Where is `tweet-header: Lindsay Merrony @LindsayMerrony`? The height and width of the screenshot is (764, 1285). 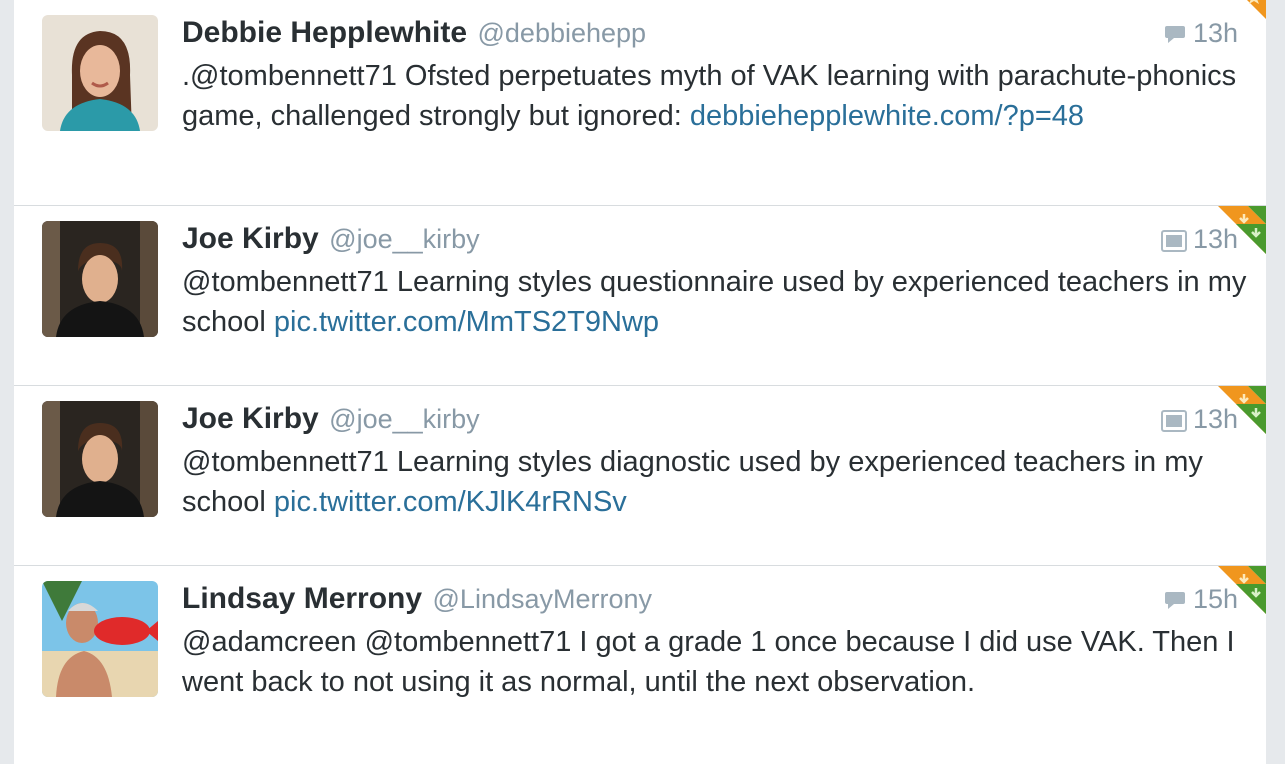 tweet-header: Lindsay Merrony @LindsayMerrony is located at coordinates (417, 599).